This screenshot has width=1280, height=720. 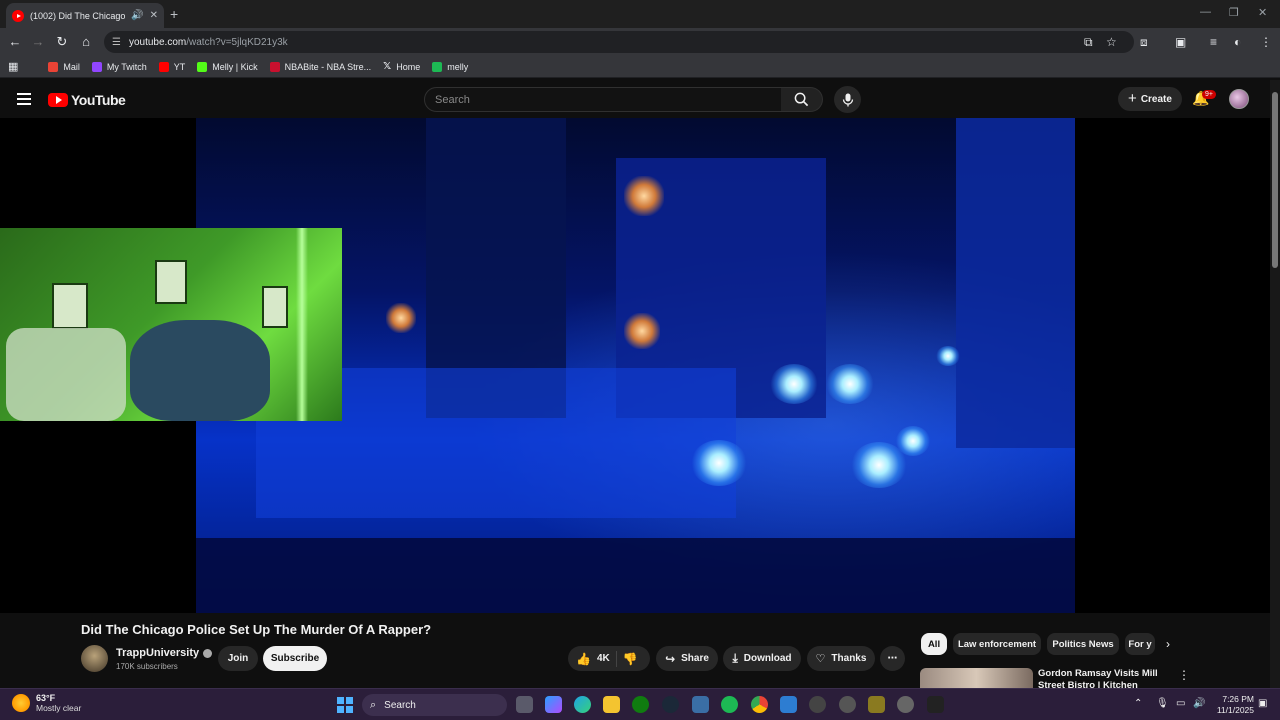 I want to click on melly-icon, so click(x=437, y=66).